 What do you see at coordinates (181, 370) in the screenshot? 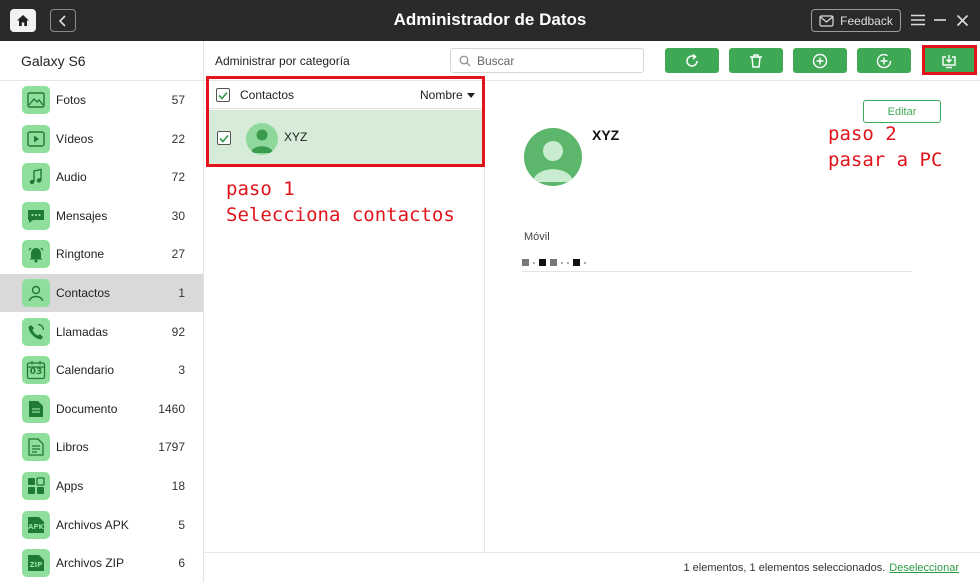
I see `sidebar-item-count: 3` at bounding box center [181, 370].